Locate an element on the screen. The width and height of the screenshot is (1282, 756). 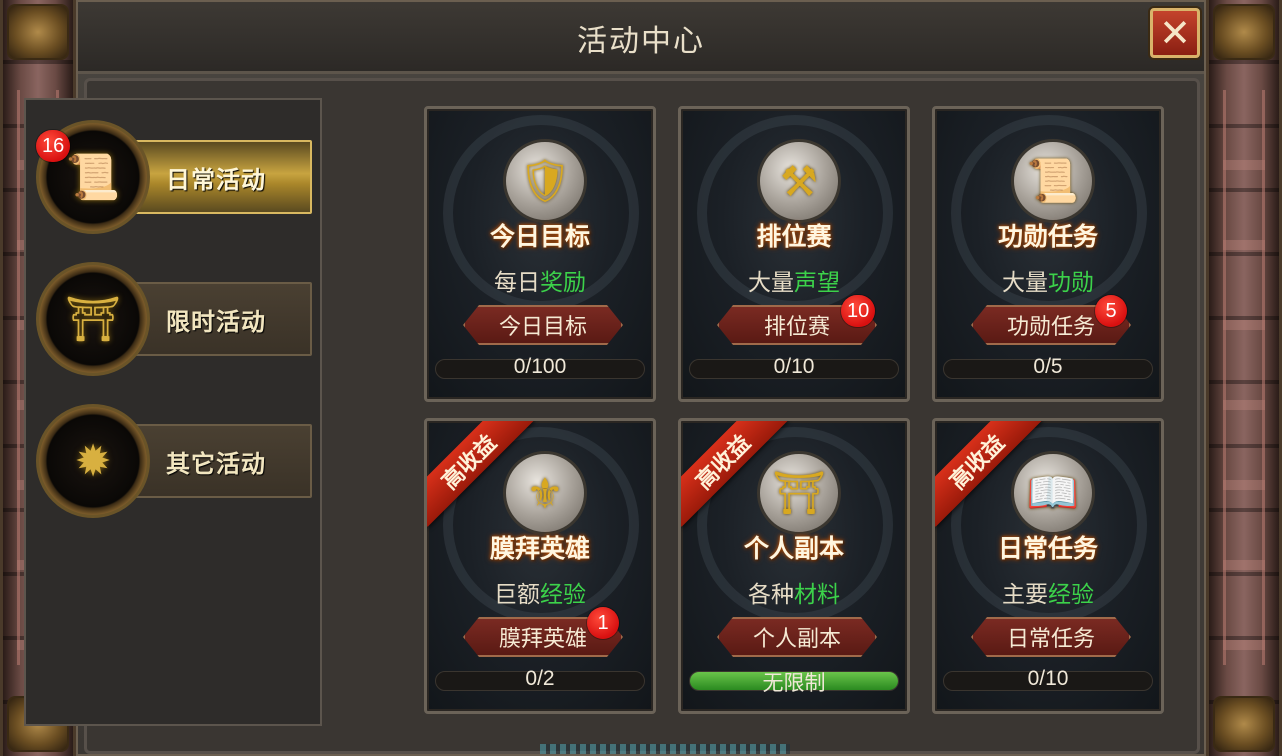
activity-card-worship-hero: ⚜ 高收益 膜拜英雄 巨额经验 膜拜英雄 1 0/2 is located at coordinates (540, 566).